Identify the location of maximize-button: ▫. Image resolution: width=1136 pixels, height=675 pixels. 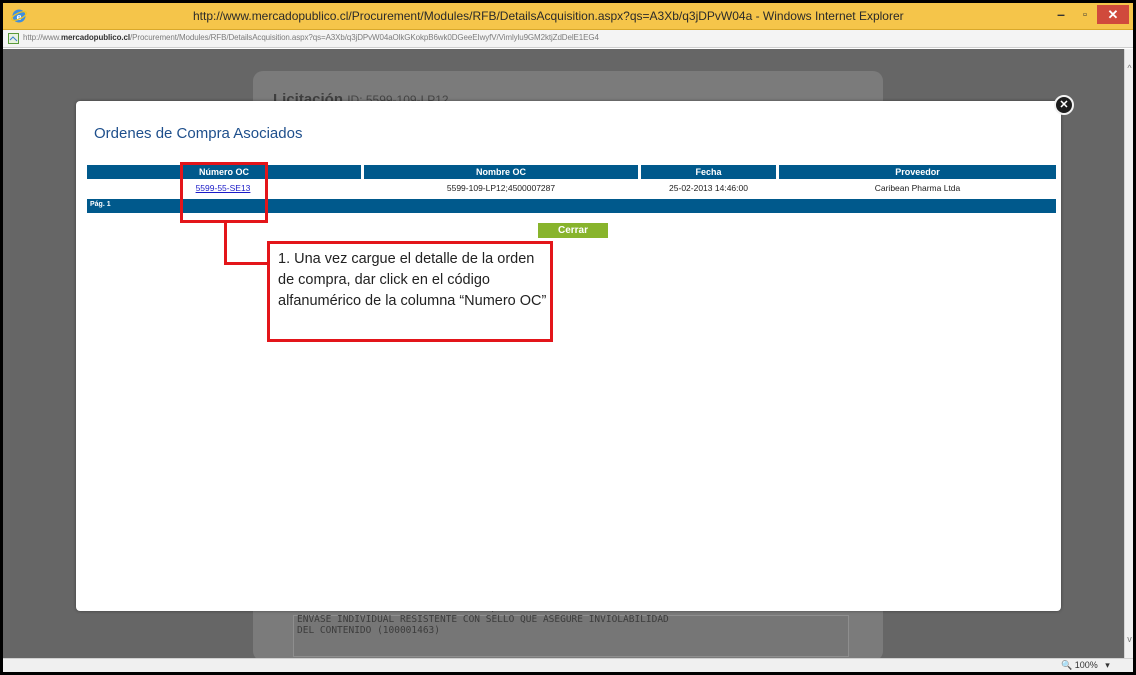
(1085, 15).